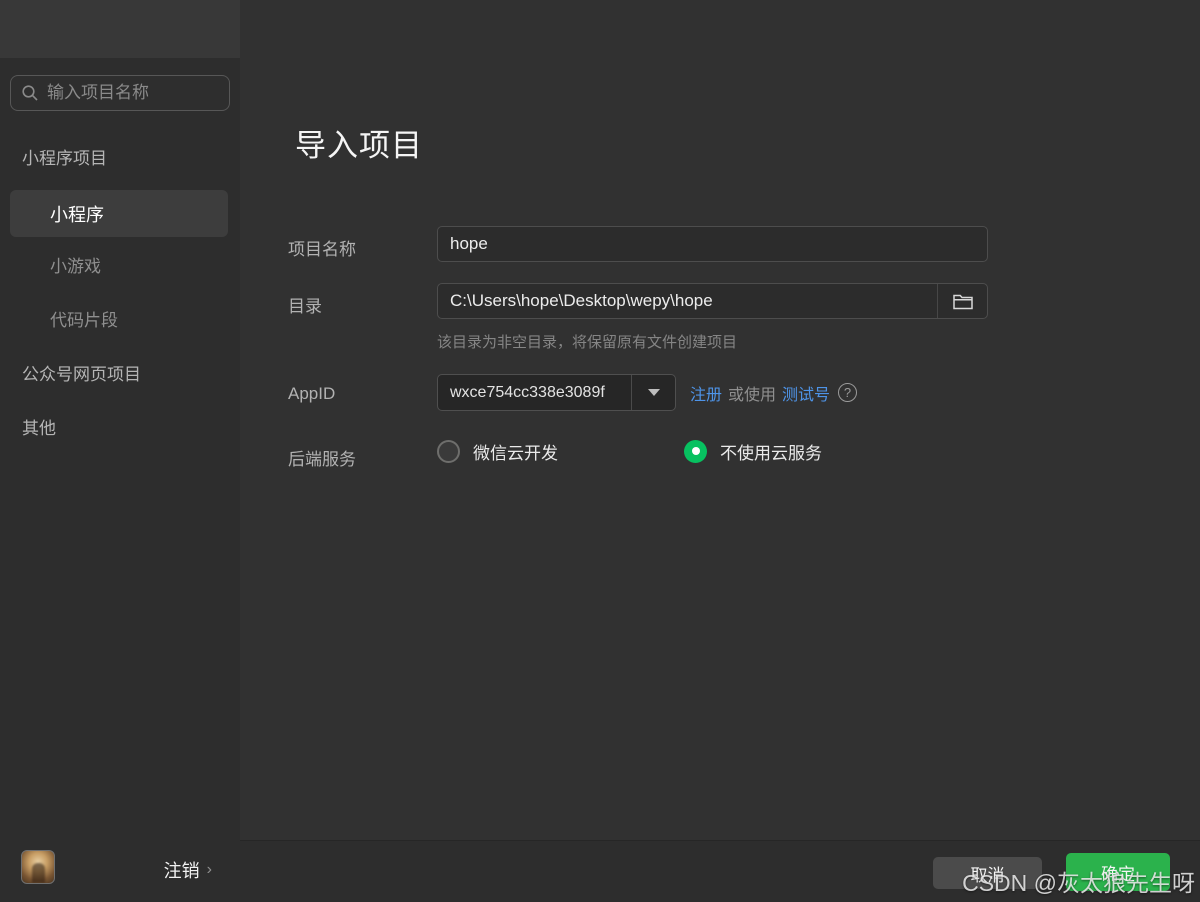  Describe the element at coordinates (30, 93) in the screenshot. I see `search-icon` at that location.